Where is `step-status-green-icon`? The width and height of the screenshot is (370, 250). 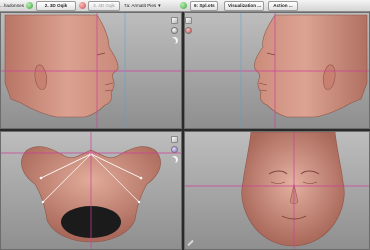 step-status-green-icon is located at coordinates (29, 5).